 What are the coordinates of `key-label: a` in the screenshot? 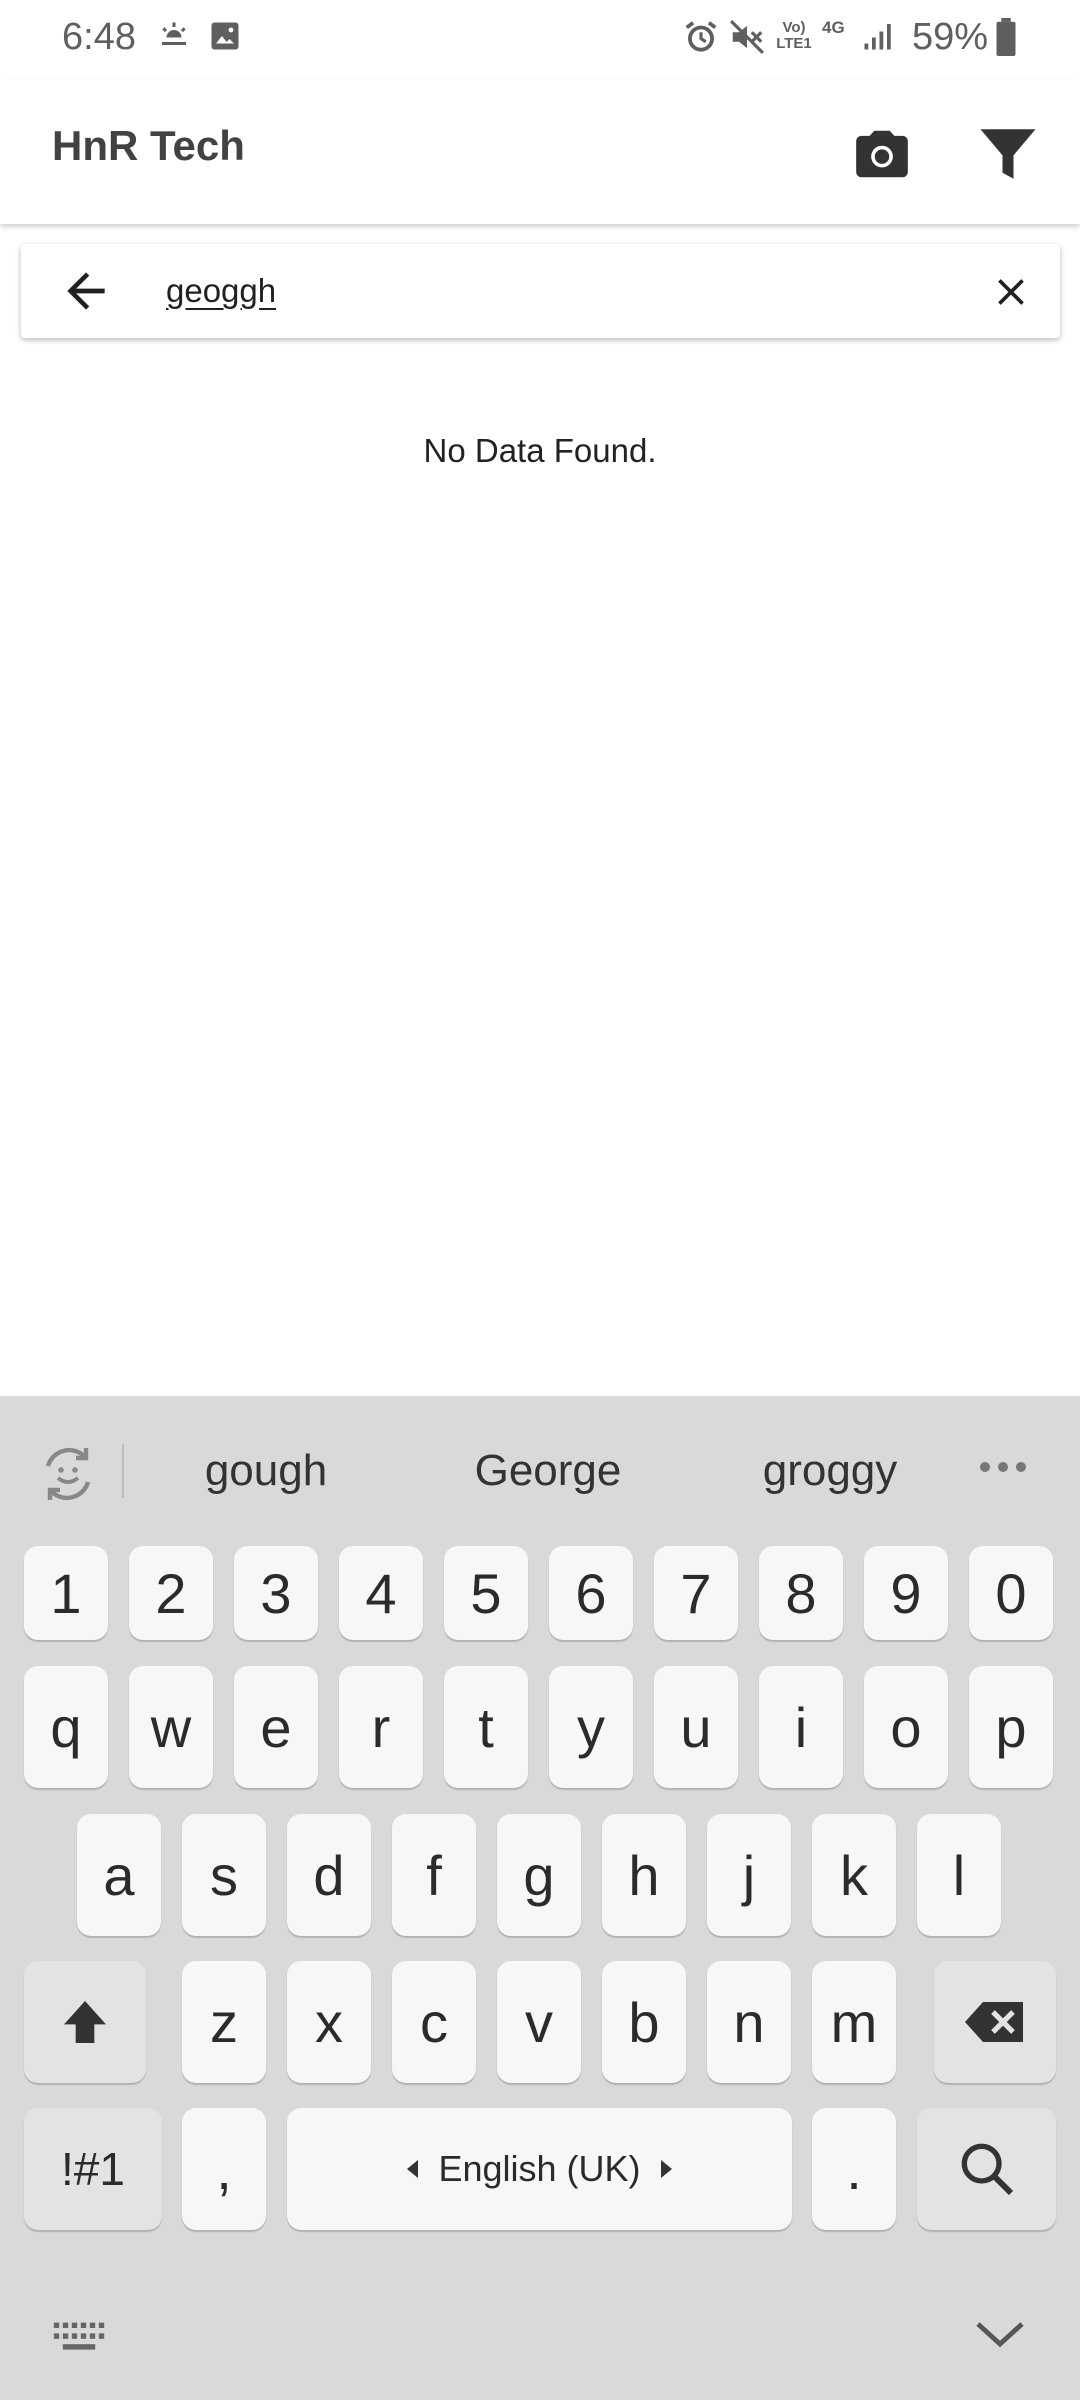 It's located at (119, 1875).